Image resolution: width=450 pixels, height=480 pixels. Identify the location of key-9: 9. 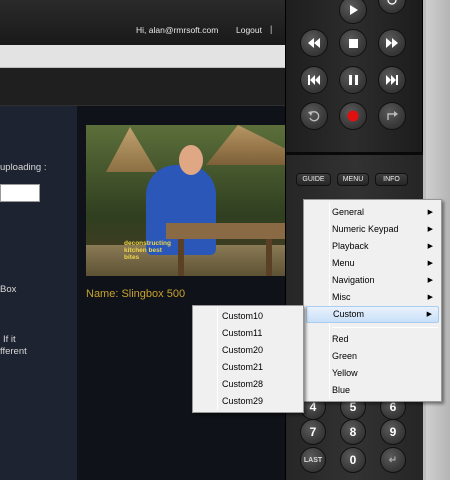
(393, 432).